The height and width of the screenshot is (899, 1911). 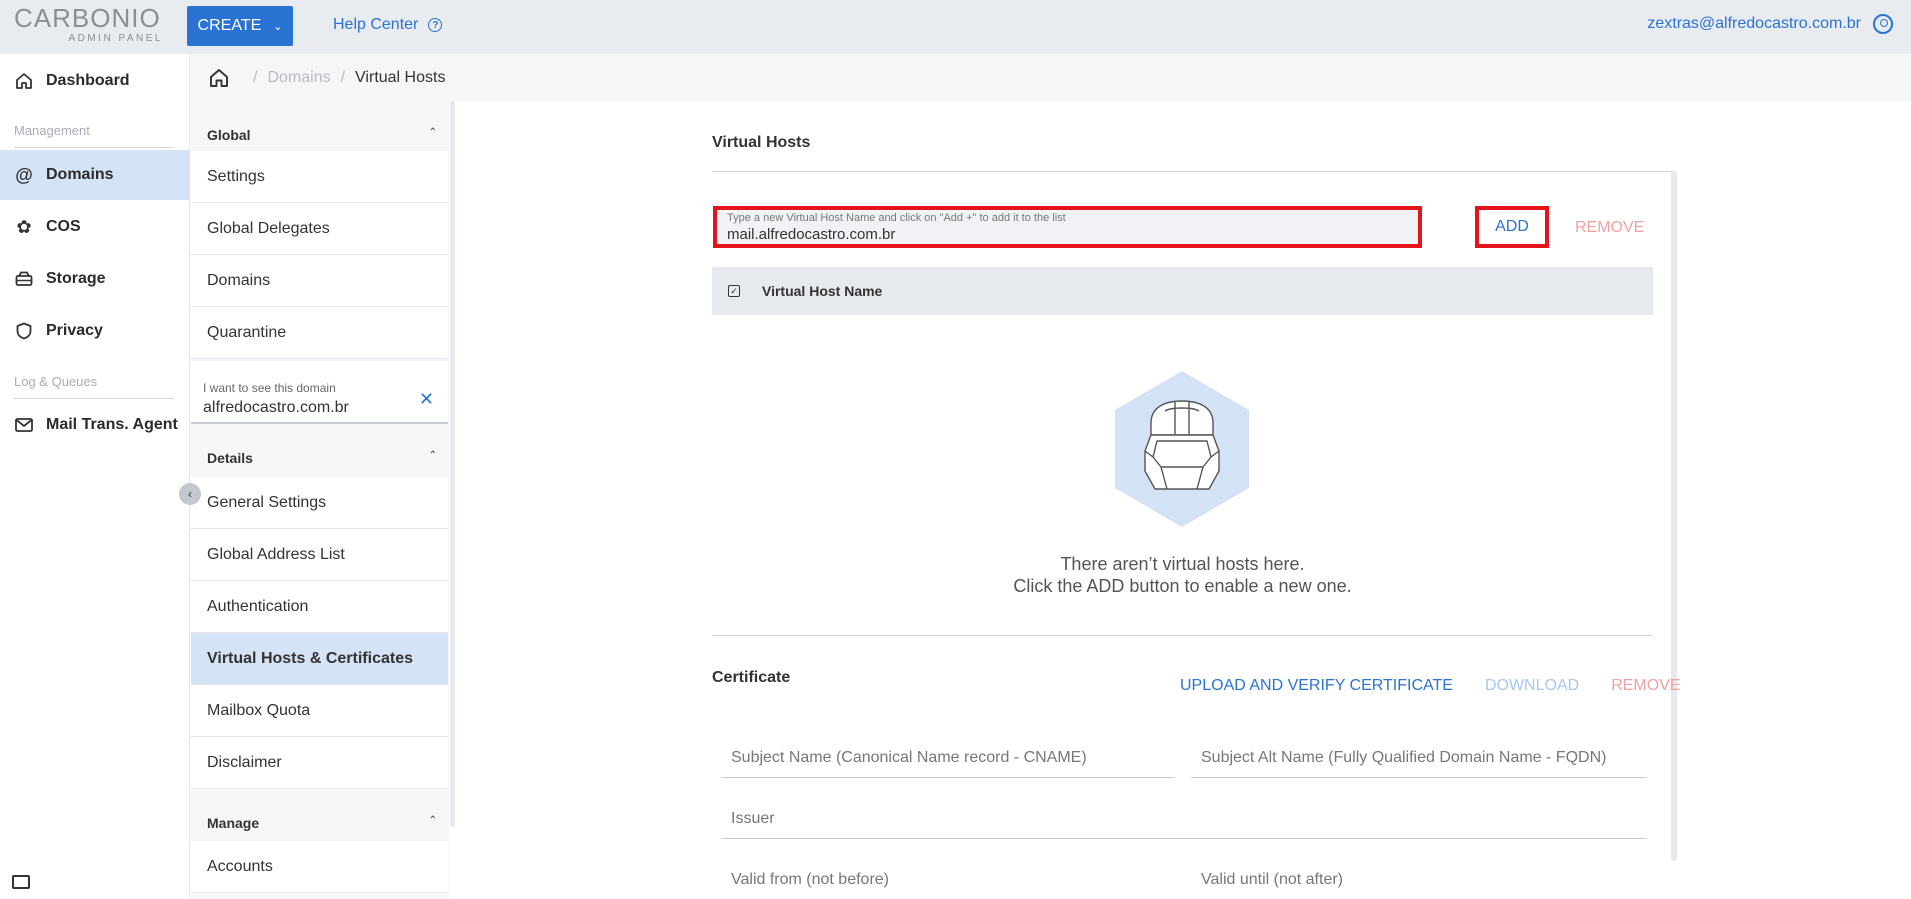 I want to click on domain-filter-label: I want to see this domain, so click(x=269, y=388).